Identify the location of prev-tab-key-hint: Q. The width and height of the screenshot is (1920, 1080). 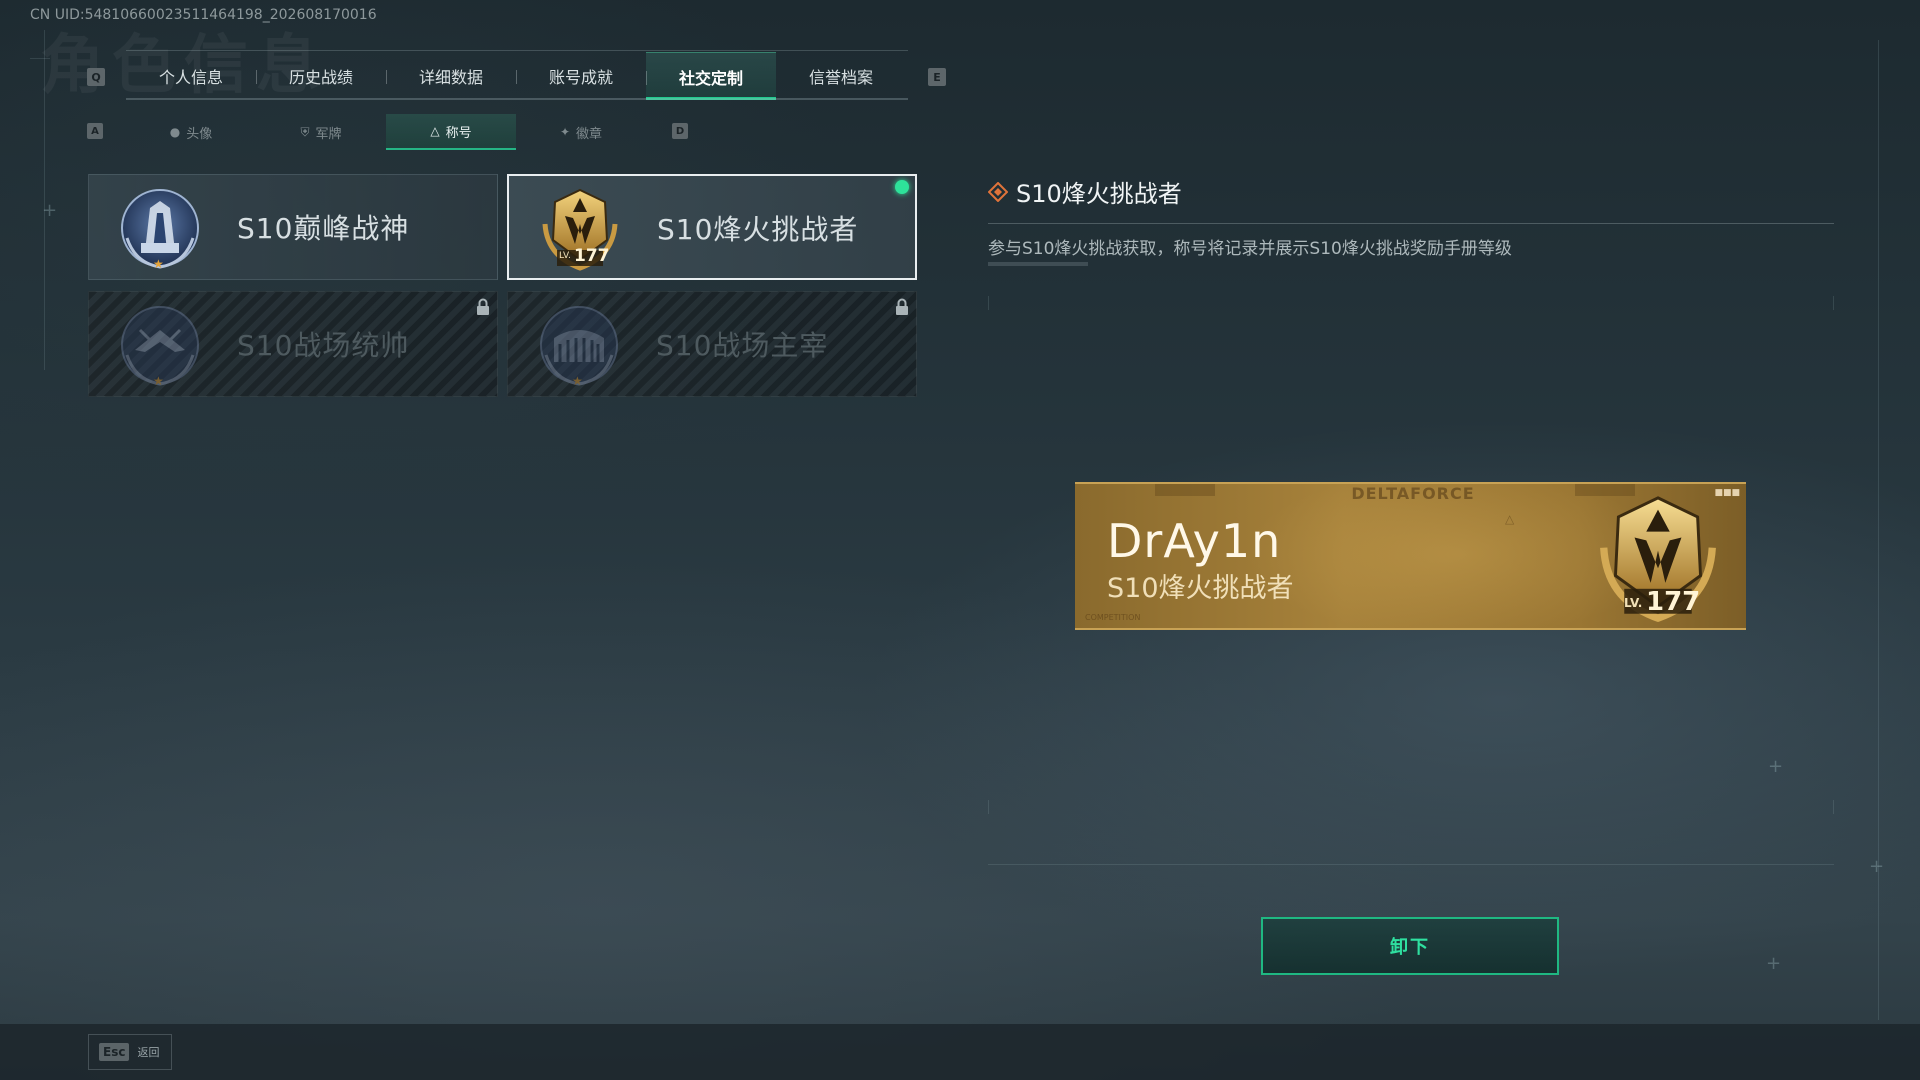
(96, 77).